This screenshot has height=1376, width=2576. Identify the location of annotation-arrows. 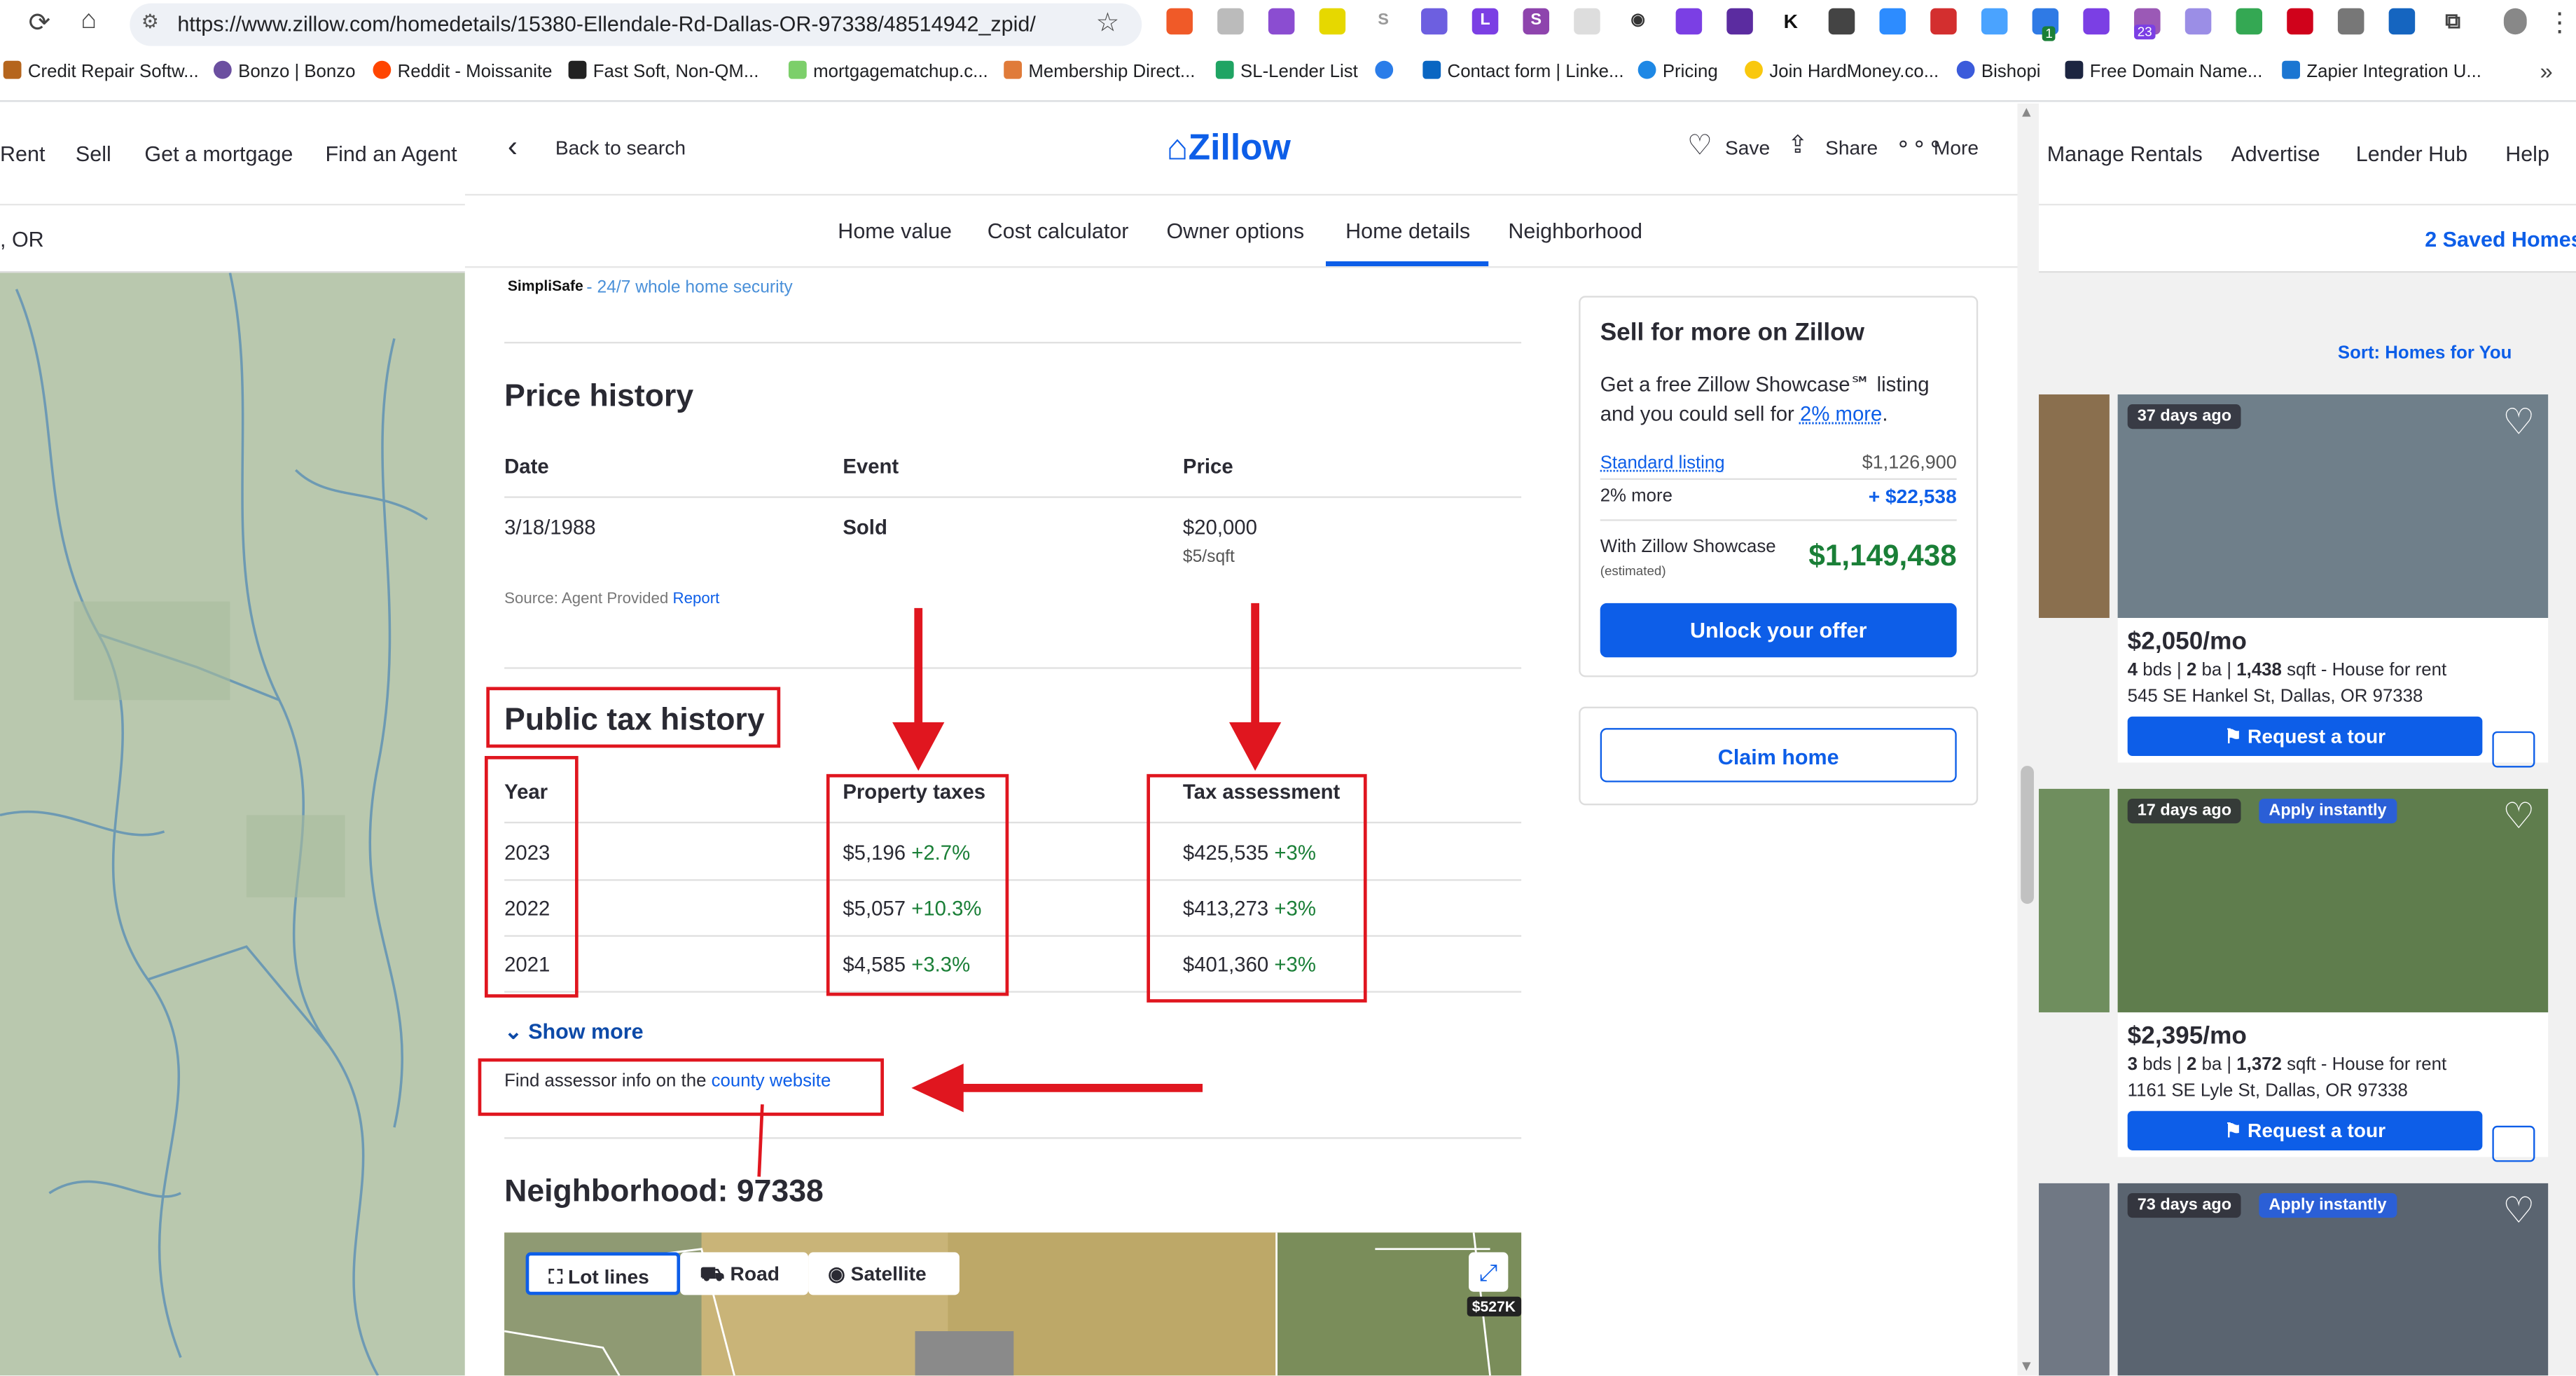
(1019, 890).